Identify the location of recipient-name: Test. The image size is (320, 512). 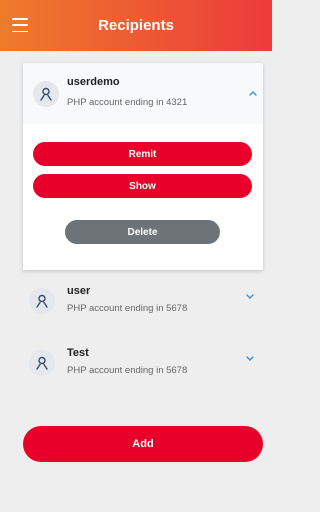
(78, 353).